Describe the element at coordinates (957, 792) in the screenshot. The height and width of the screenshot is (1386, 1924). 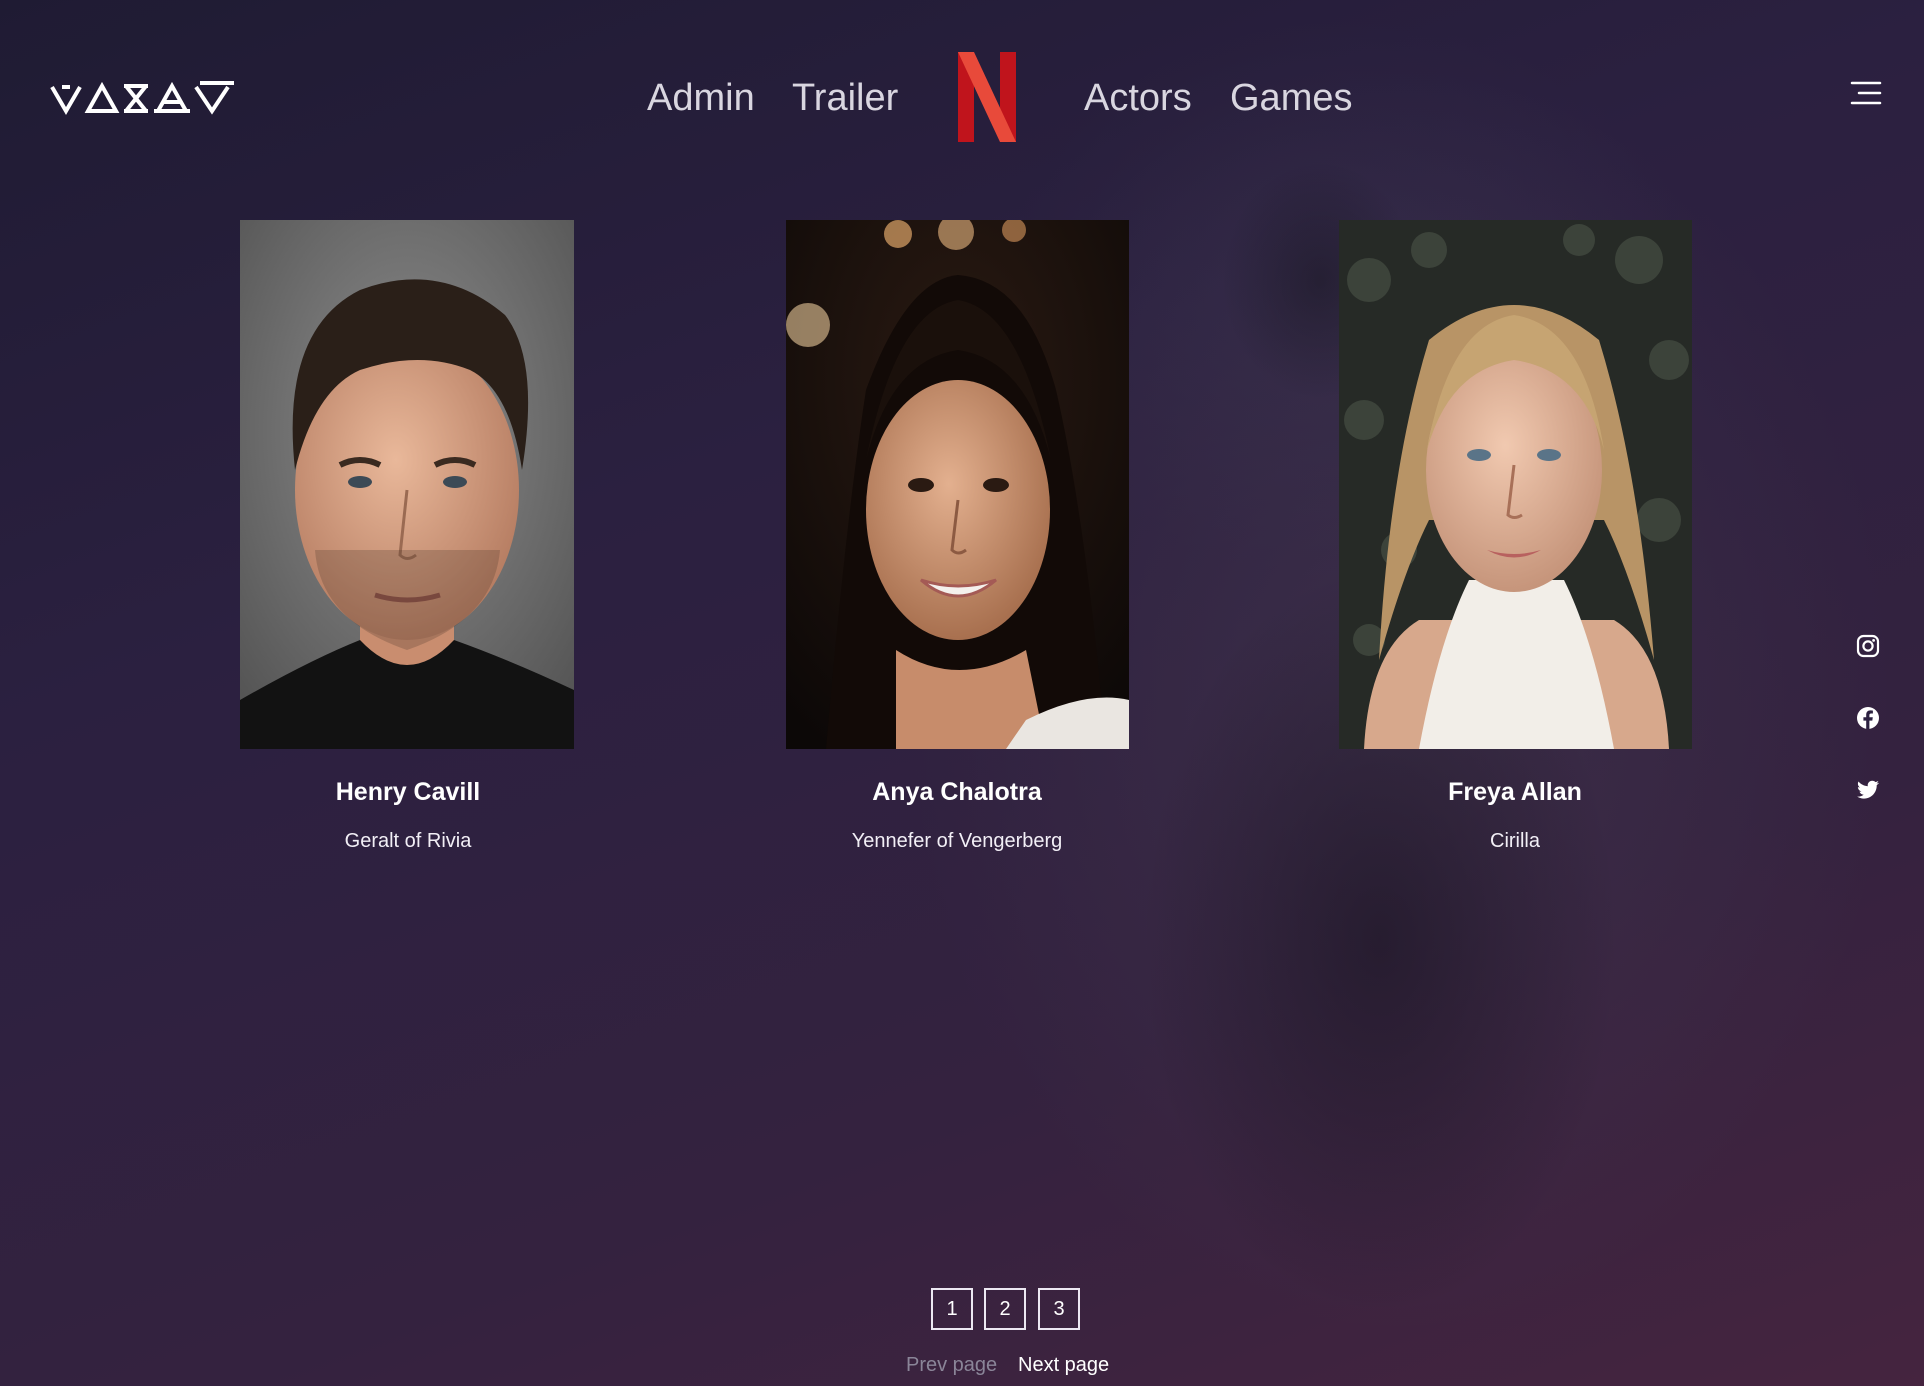
I see `actor-name: Anya Chalotra` at that location.